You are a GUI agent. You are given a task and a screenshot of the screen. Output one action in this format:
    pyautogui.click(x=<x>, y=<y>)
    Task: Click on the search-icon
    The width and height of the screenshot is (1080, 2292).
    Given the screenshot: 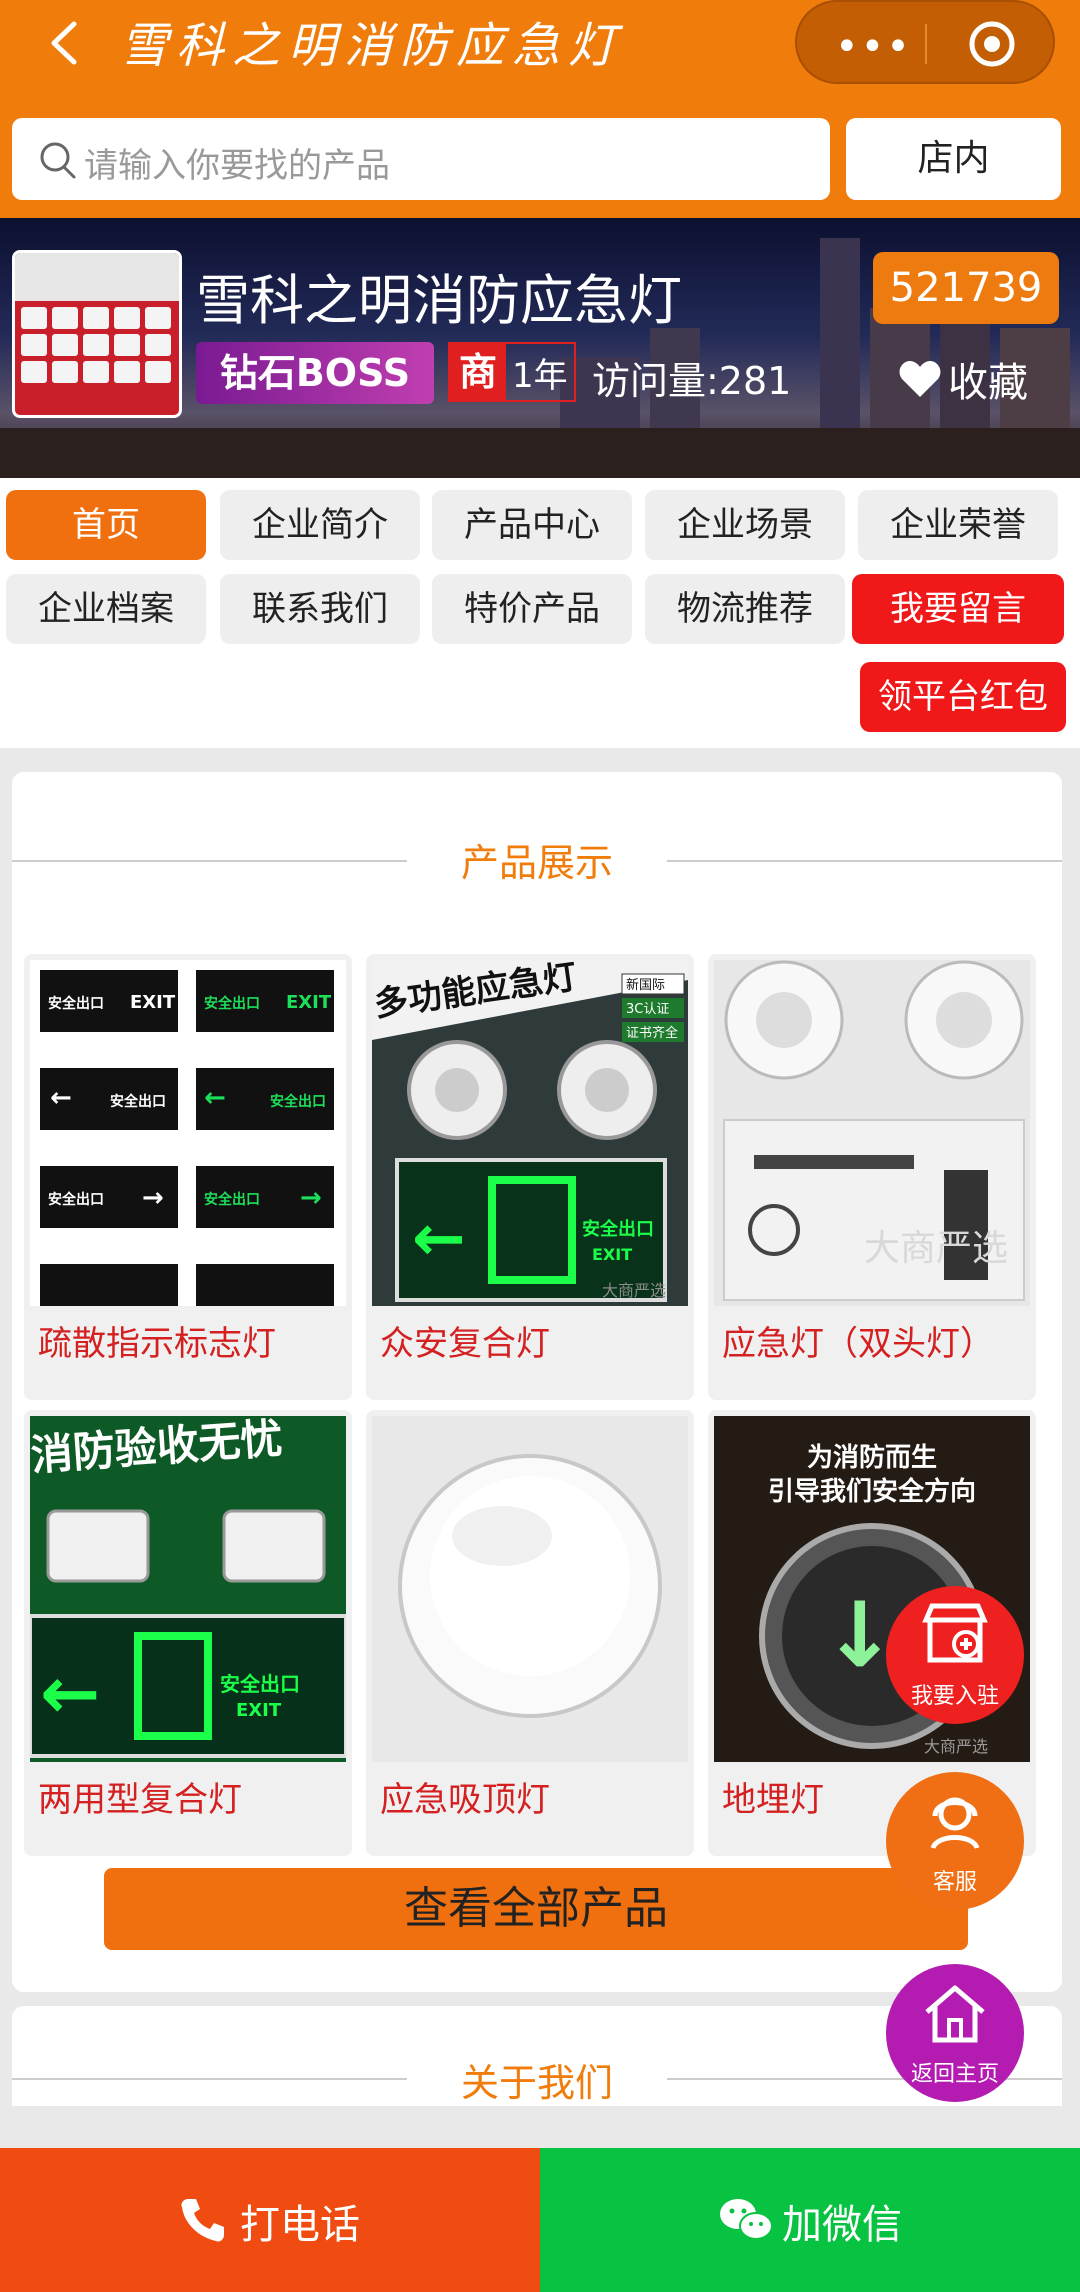 What is the action you would take?
    pyautogui.click(x=58, y=160)
    